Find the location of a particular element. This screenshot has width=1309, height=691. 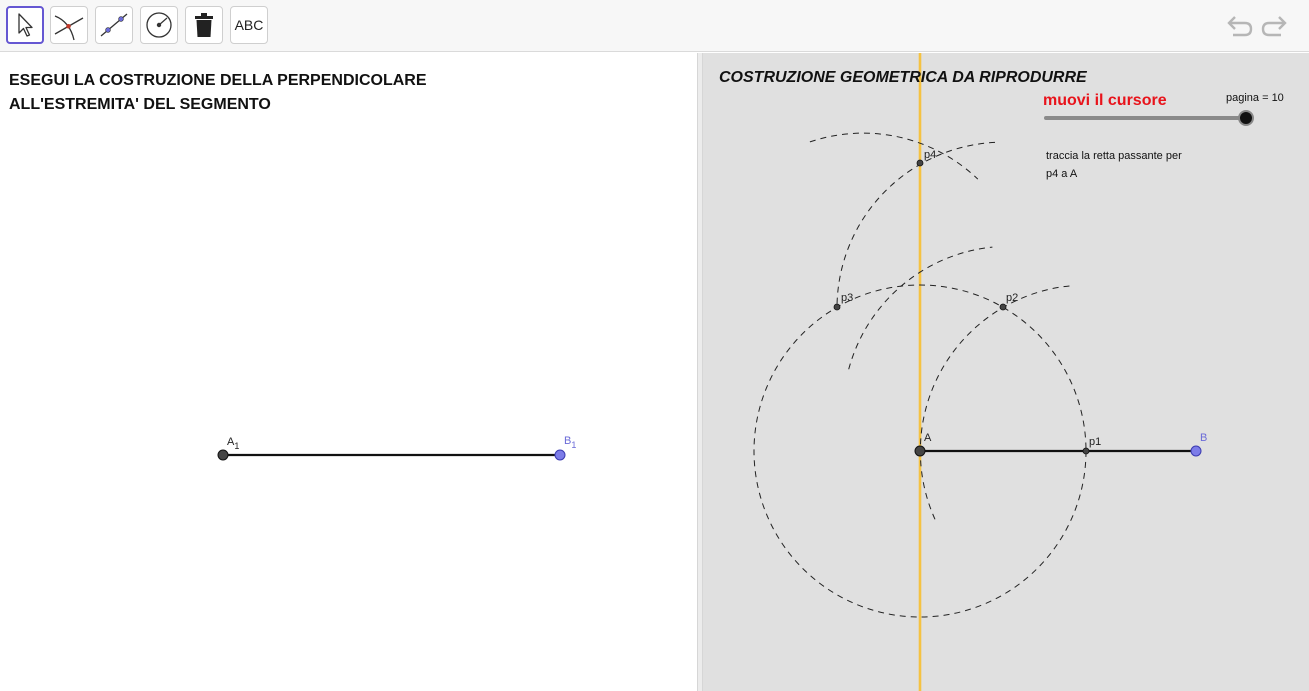

delete-tool-button is located at coordinates (204, 25).